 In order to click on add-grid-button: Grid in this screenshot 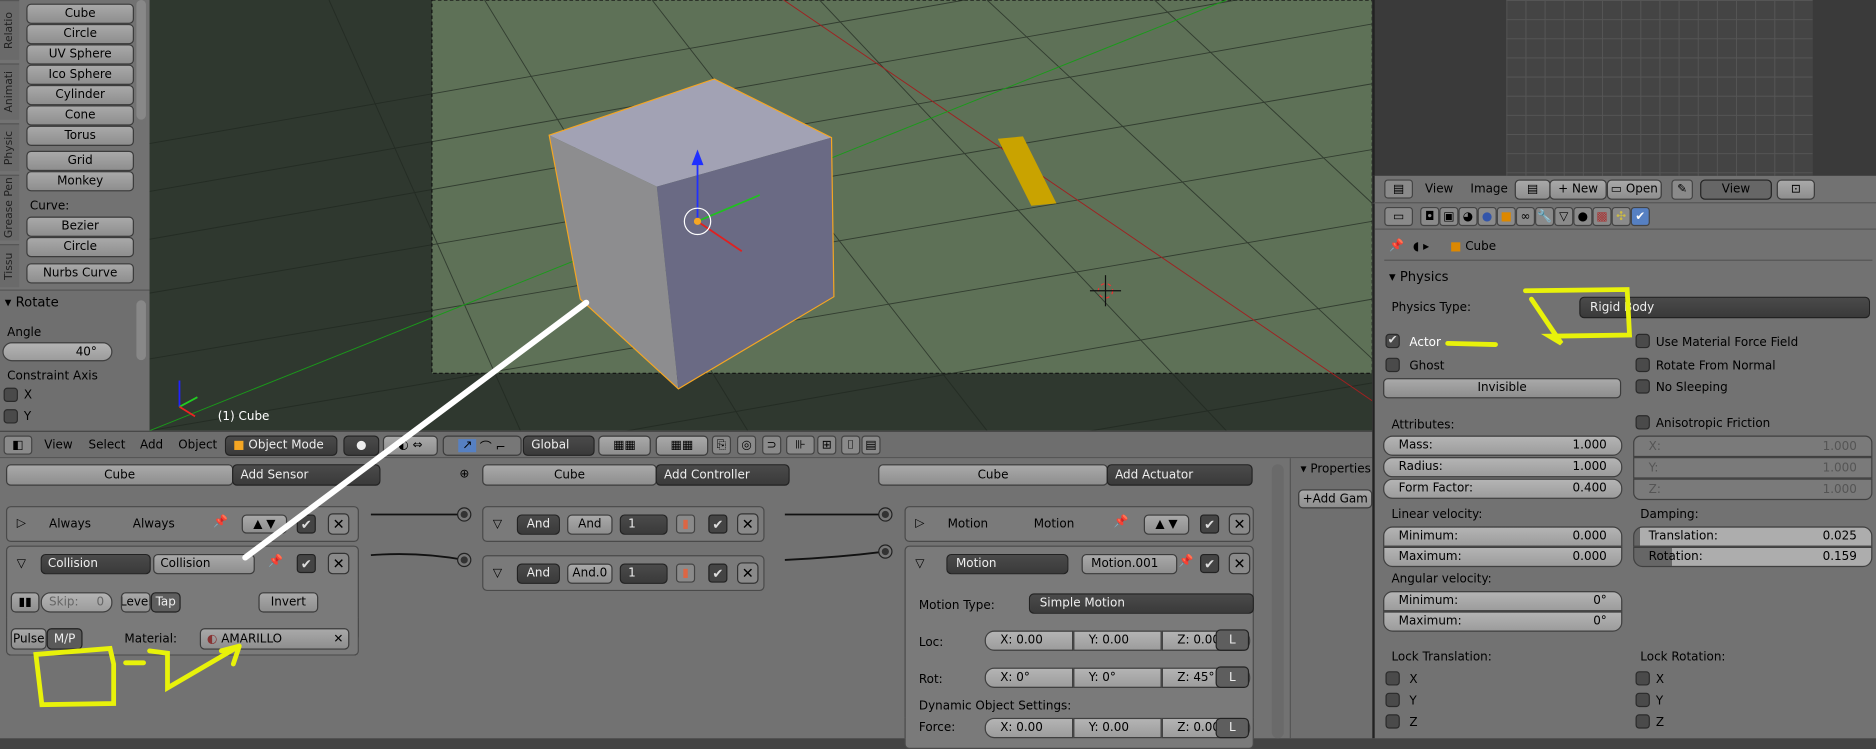, I will do `click(80, 161)`.